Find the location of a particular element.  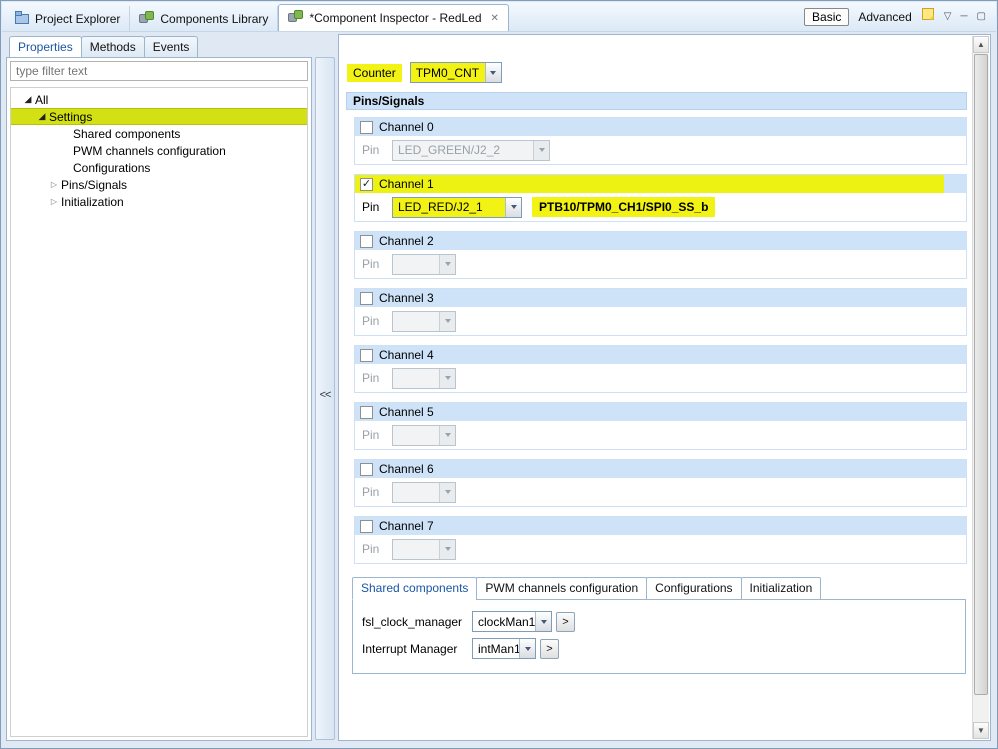

field-label: fsl_clock_manager is located at coordinates (412, 621).